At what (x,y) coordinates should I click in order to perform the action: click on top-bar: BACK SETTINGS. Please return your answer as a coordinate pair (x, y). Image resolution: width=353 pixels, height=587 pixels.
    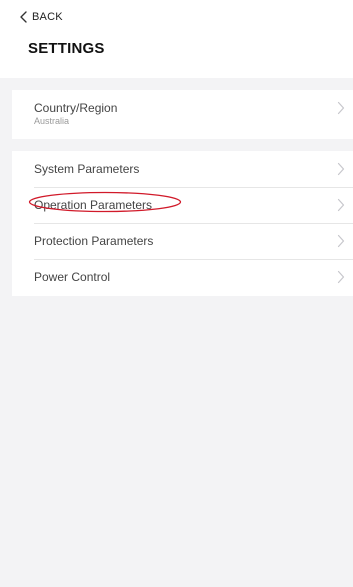
    Looking at the image, I should click on (176, 39).